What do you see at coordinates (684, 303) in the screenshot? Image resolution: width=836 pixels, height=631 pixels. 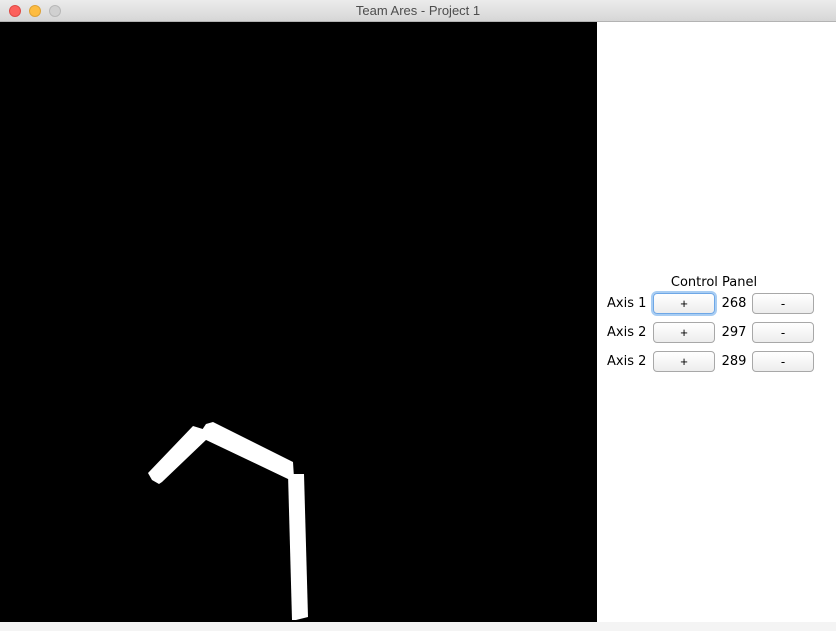 I see `axis-1-increase-button: +` at bounding box center [684, 303].